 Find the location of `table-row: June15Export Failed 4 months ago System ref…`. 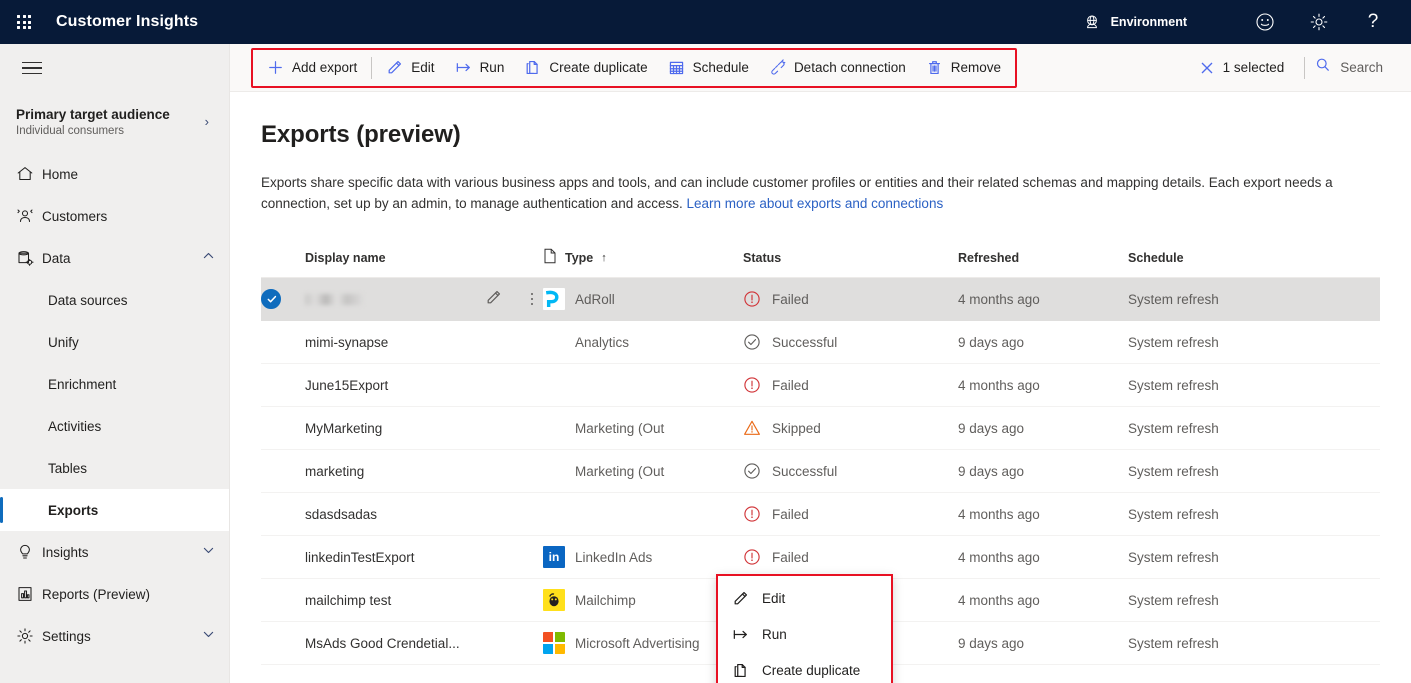

table-row: June15Export Failed 4 months ago System ref… is located at coordinates (820, 385).